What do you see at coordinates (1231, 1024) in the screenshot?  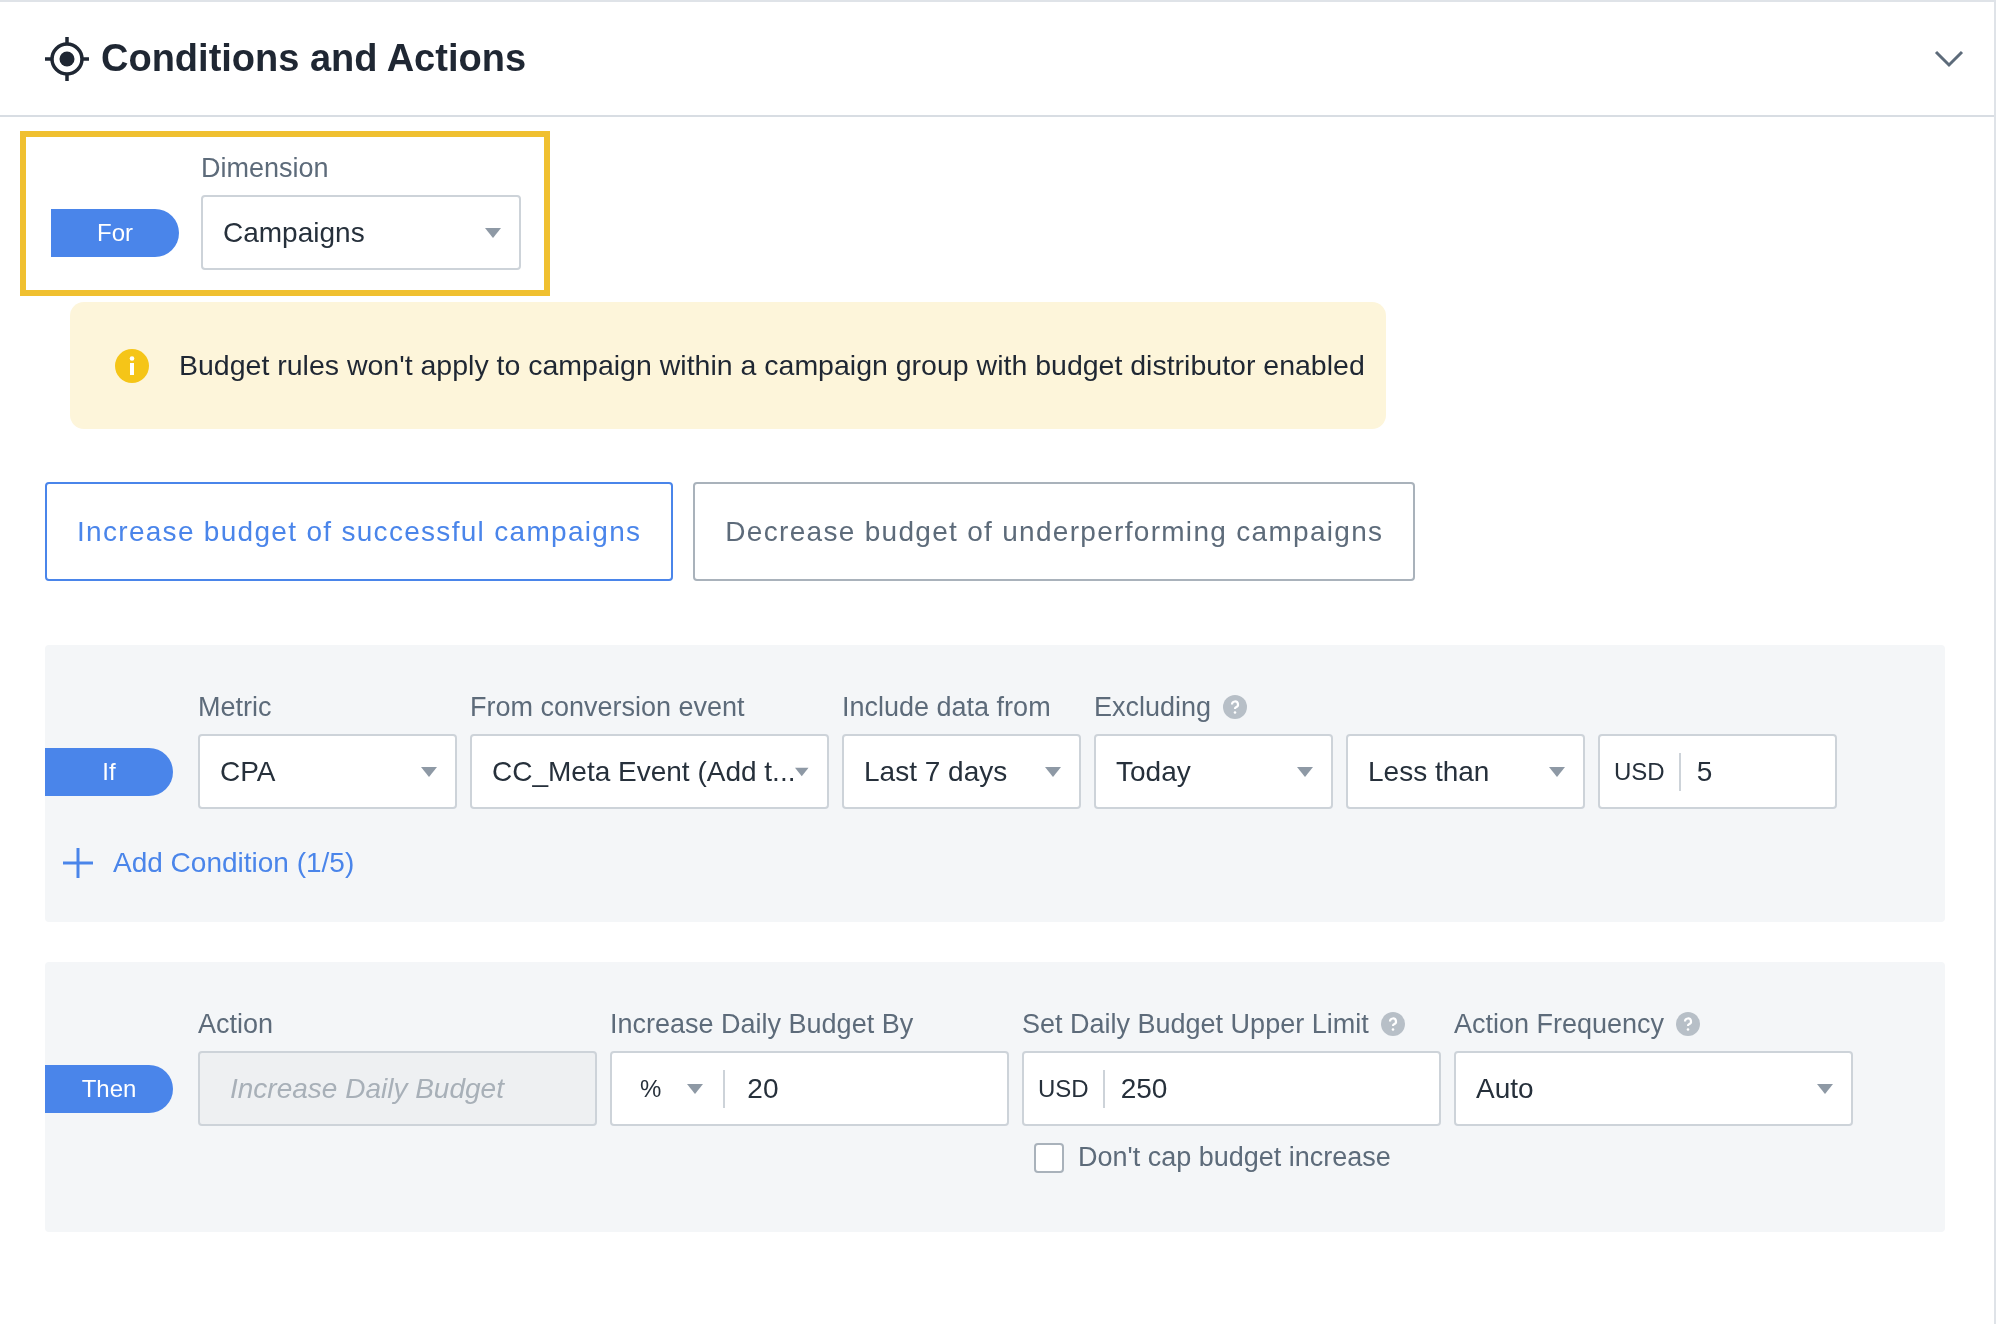 I see `field-label: Set Daily Budget Upper Limit` at bounding box center [1231, 1024].